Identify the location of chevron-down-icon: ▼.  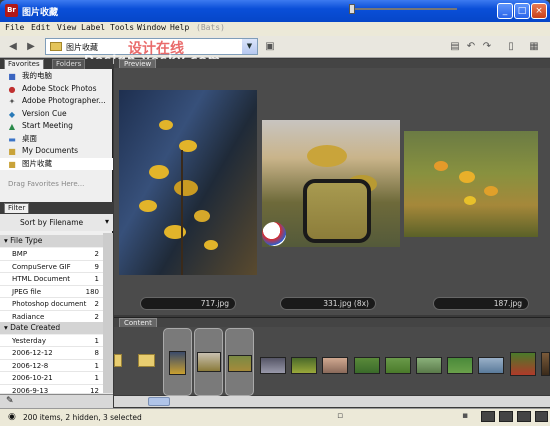
(249, 46).